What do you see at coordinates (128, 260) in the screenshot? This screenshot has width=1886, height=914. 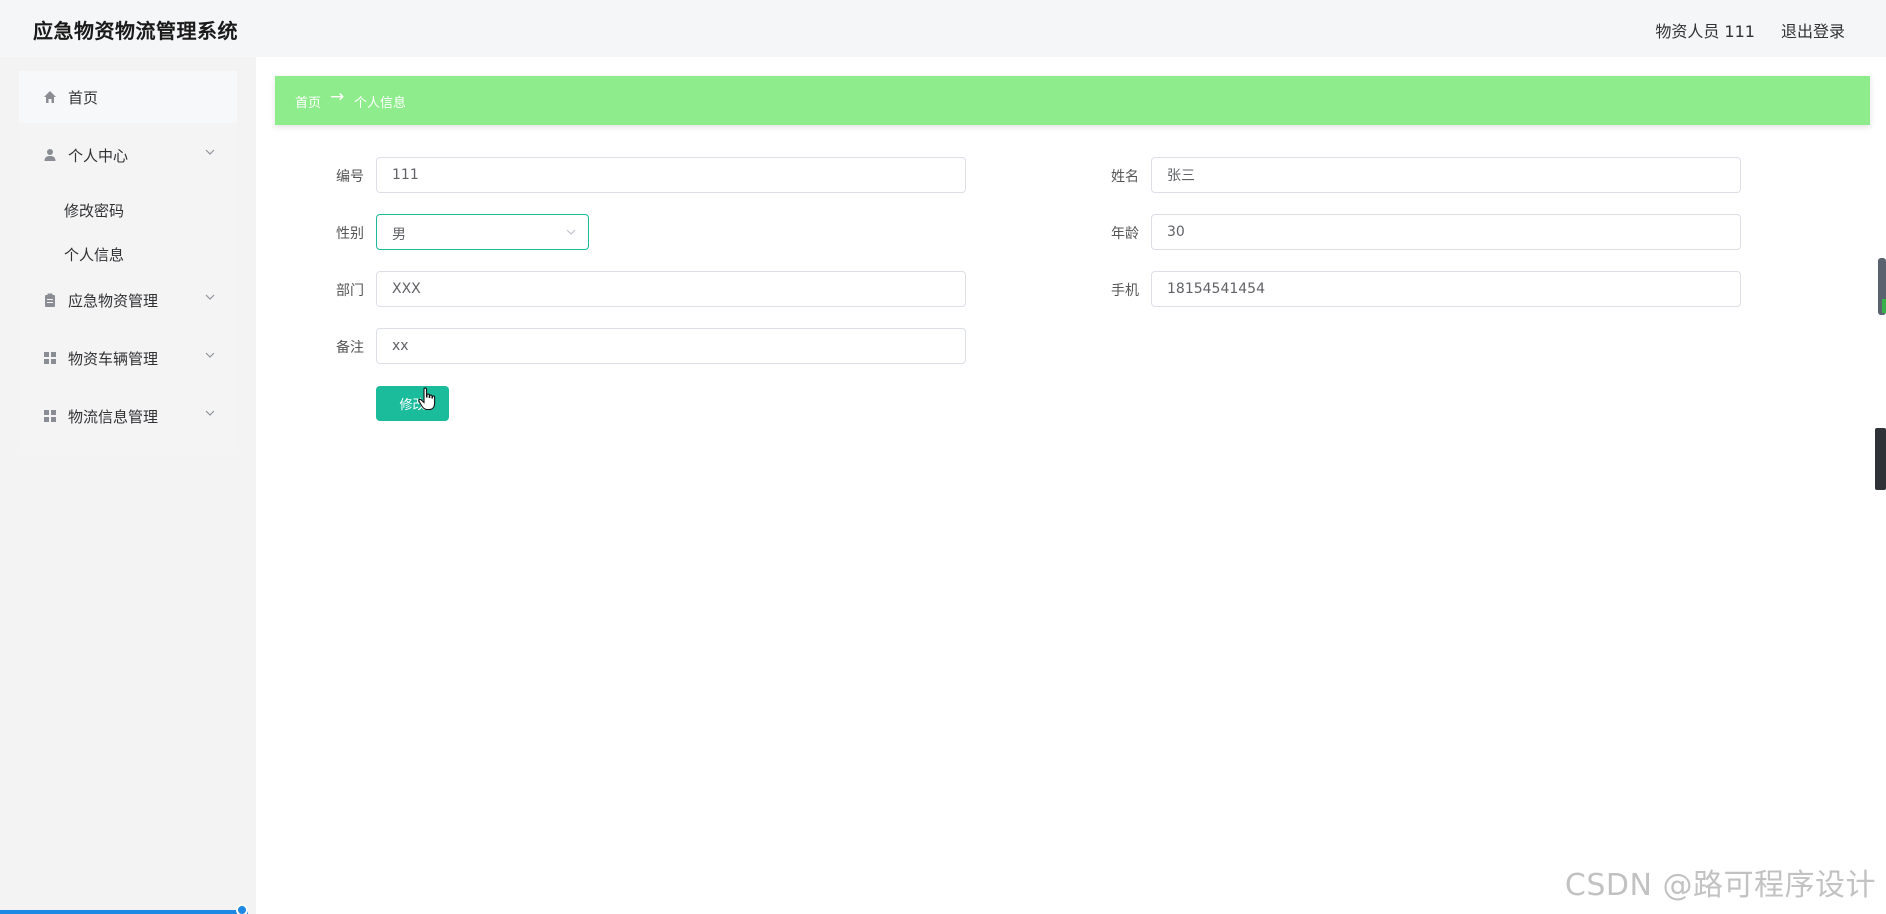 I see `sidebar-menu: 首页 个人中心 修改密码 个人信息 应急物资管理 物资车辆管理 物流信息管理` at bounding box center [128, 260].